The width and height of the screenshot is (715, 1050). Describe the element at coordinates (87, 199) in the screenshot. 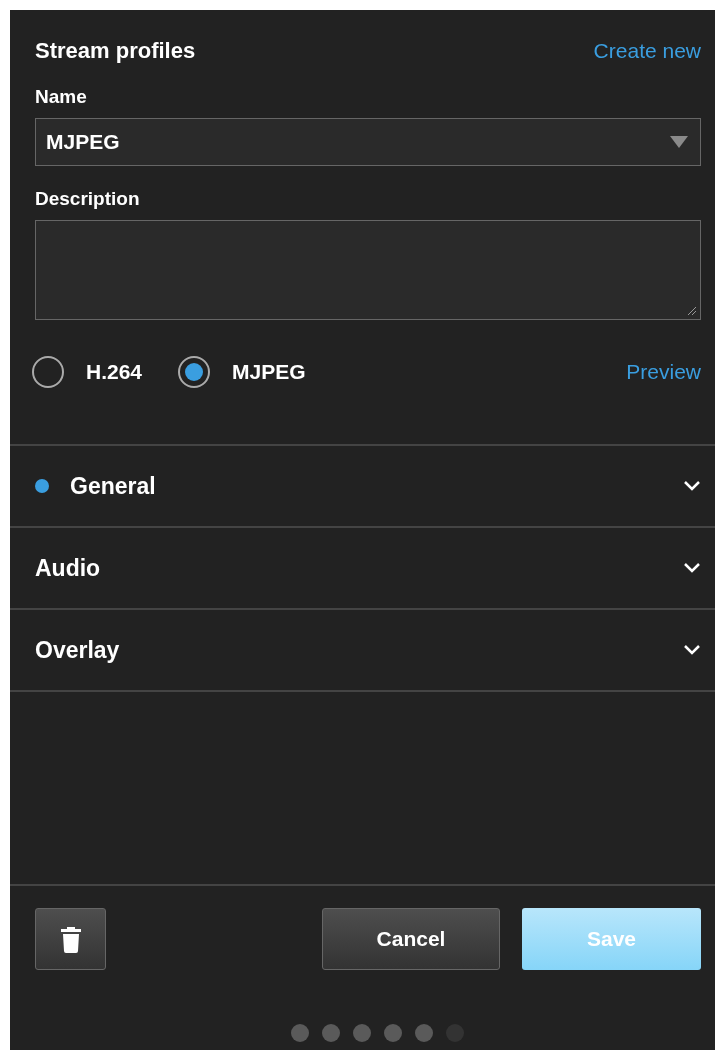

I see `field-label: Description` at that location.